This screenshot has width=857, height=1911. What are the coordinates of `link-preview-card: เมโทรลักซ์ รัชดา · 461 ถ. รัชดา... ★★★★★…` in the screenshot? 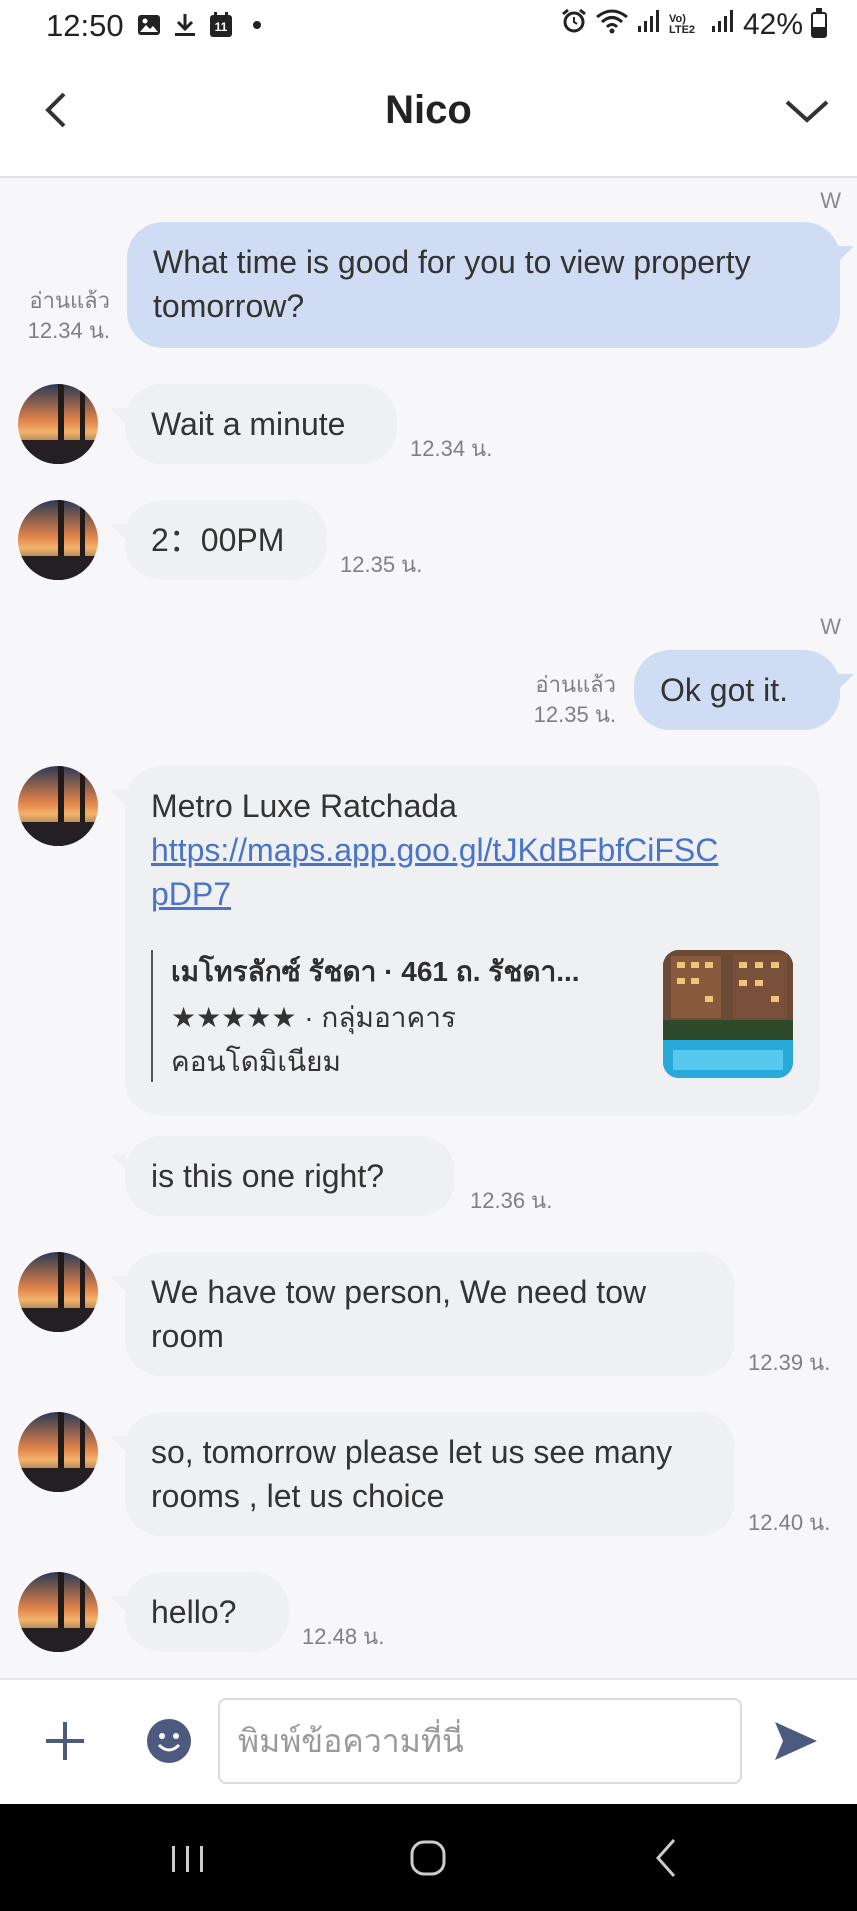 It's located at (472, 1016).